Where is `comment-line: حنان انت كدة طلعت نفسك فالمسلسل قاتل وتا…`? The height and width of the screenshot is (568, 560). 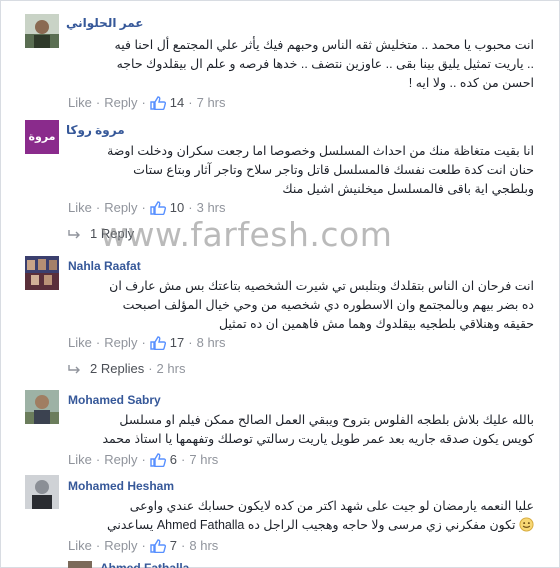 comment-line: حنان انت كدة طلعت نفسك فالمسلسل قاتل وتا… is located at coordinates (333, 170).